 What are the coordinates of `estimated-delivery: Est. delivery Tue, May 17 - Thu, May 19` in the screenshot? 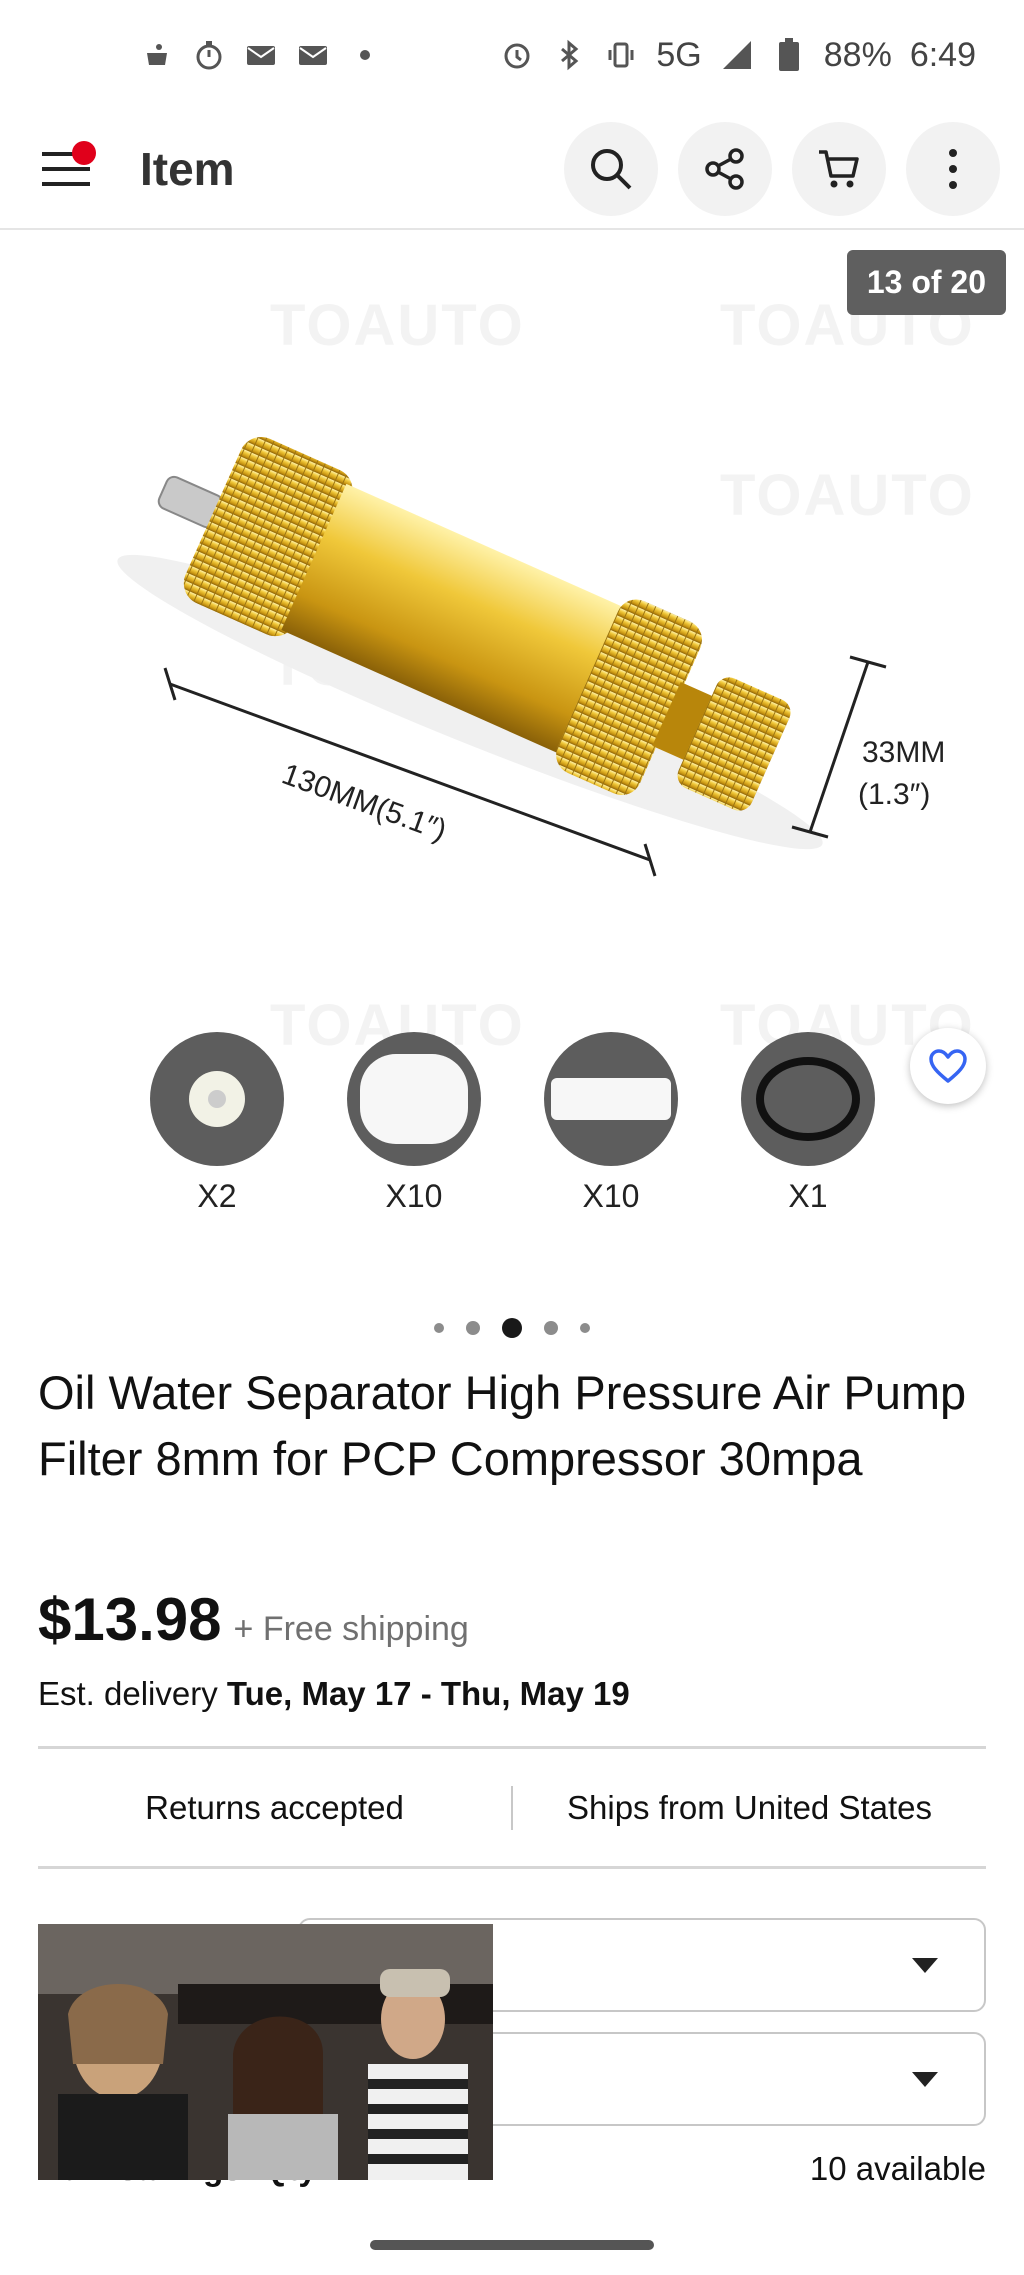 It's located at (334, 1694).